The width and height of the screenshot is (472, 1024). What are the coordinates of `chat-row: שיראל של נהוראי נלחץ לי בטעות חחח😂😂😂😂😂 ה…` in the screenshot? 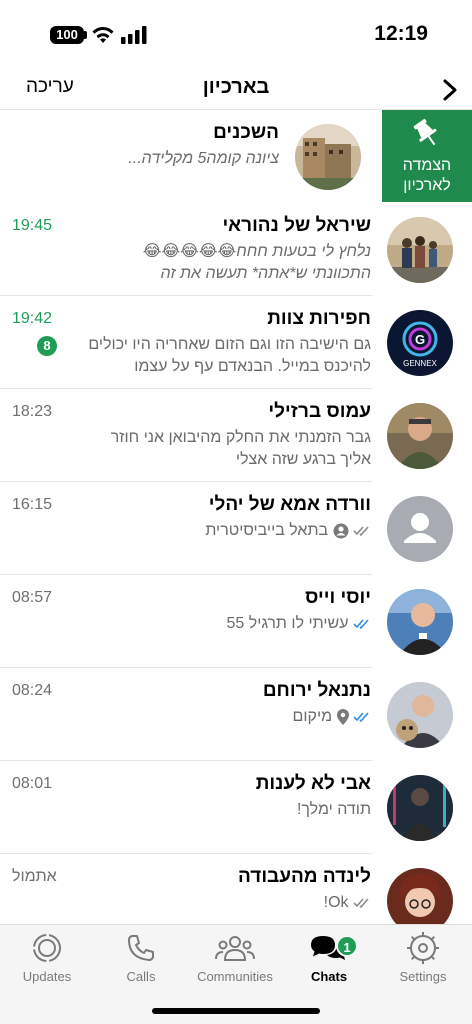 It's located at (236, 249).